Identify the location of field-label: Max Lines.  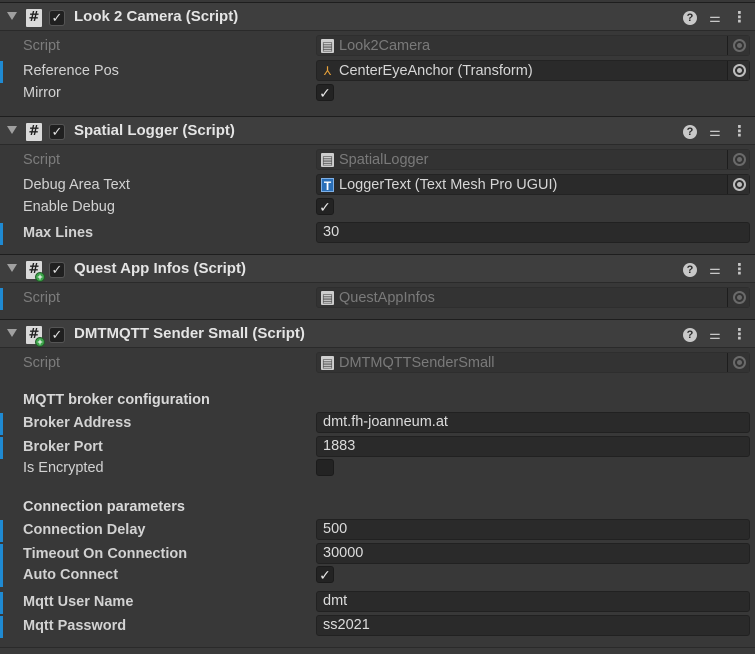
(58, 233).